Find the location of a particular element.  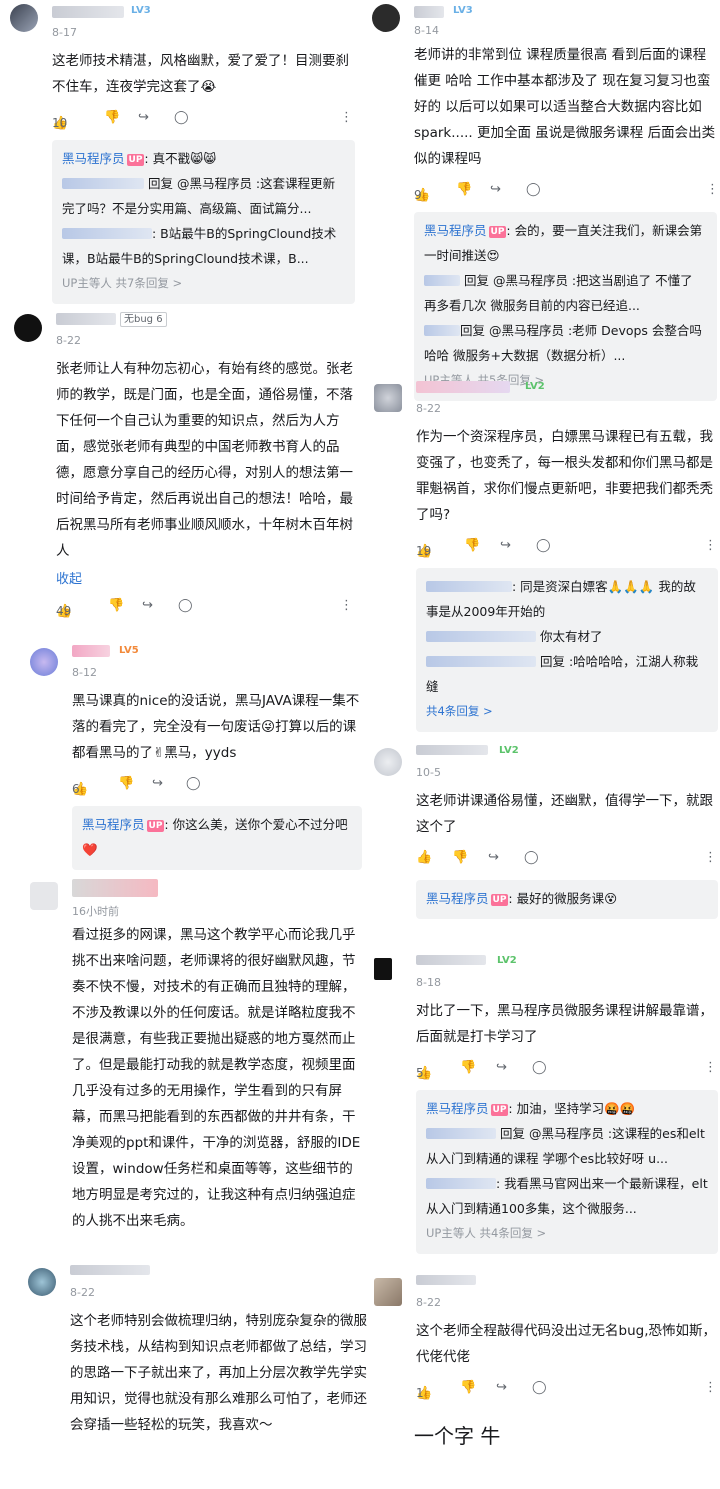

reply-item: 黑马程序员 UP: 最好的微服务课😵 is located at coordinates (522, 898).